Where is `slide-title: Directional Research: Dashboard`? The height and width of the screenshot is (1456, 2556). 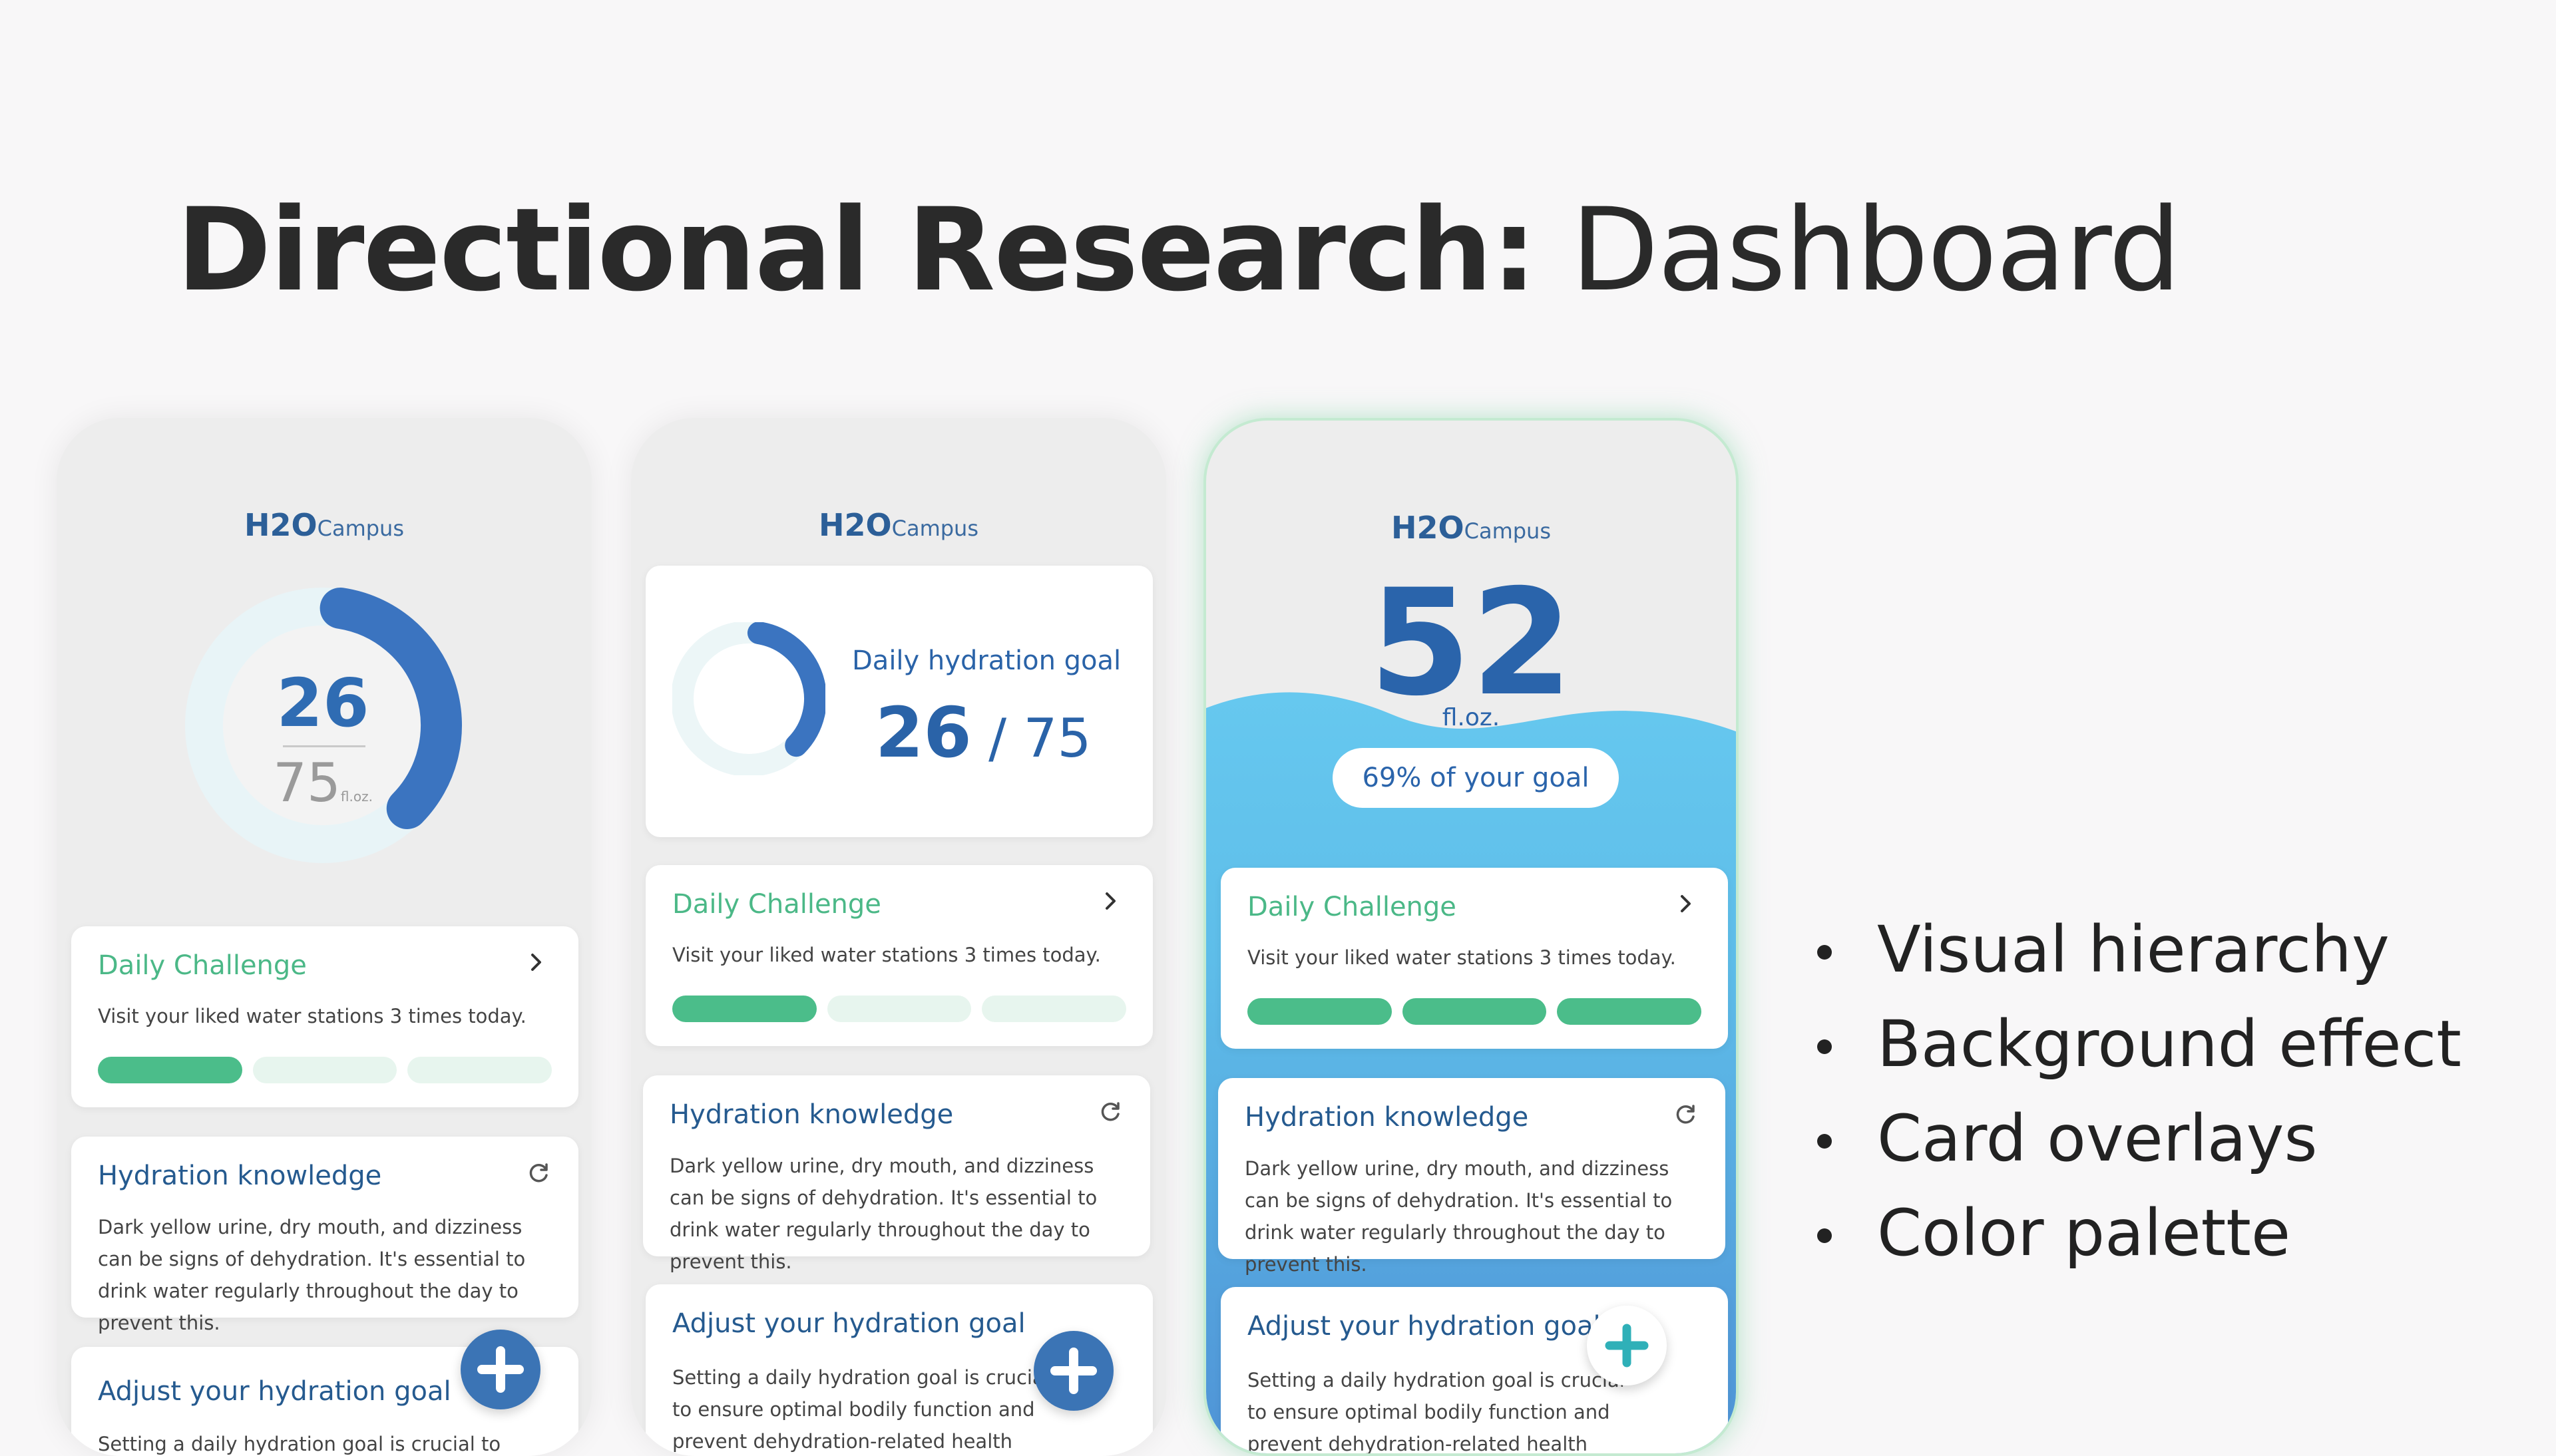 slide-title: Directional Research: Dashboard is located at coordinates (1178, 250).